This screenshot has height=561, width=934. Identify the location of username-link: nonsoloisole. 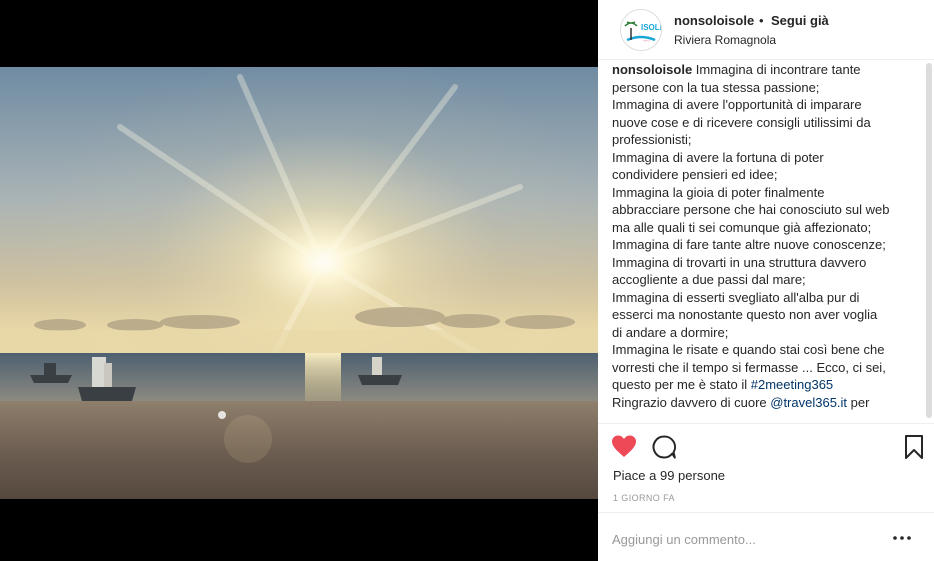
(714, 20).